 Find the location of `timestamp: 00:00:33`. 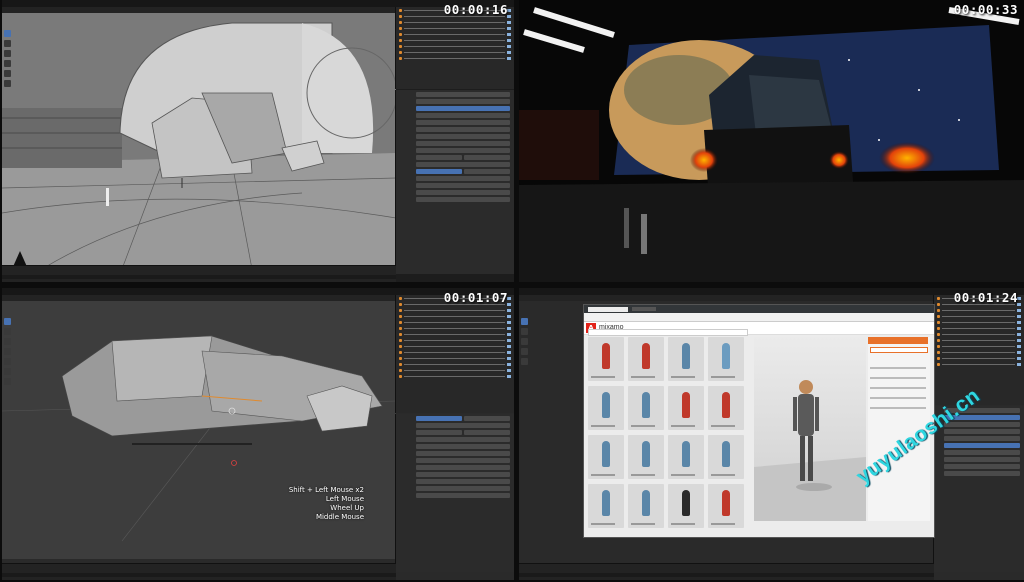

timestamp: 00:00:33 is located at coordinates (985, 9).